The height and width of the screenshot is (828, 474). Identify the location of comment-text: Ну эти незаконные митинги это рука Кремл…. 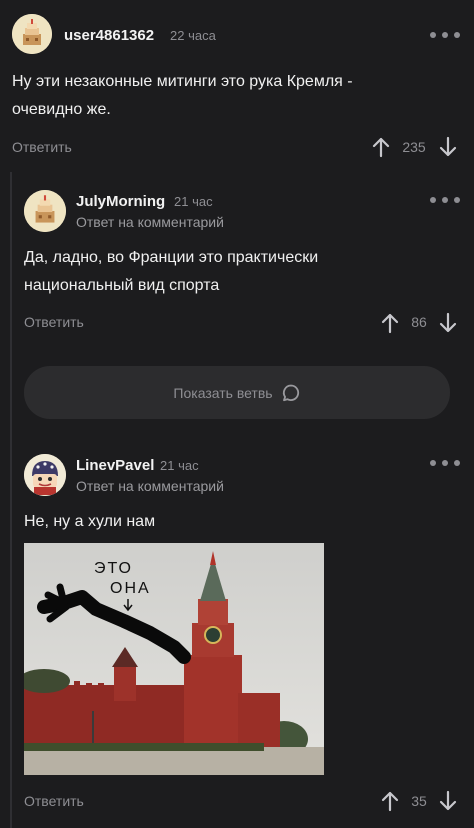
(182, 96).